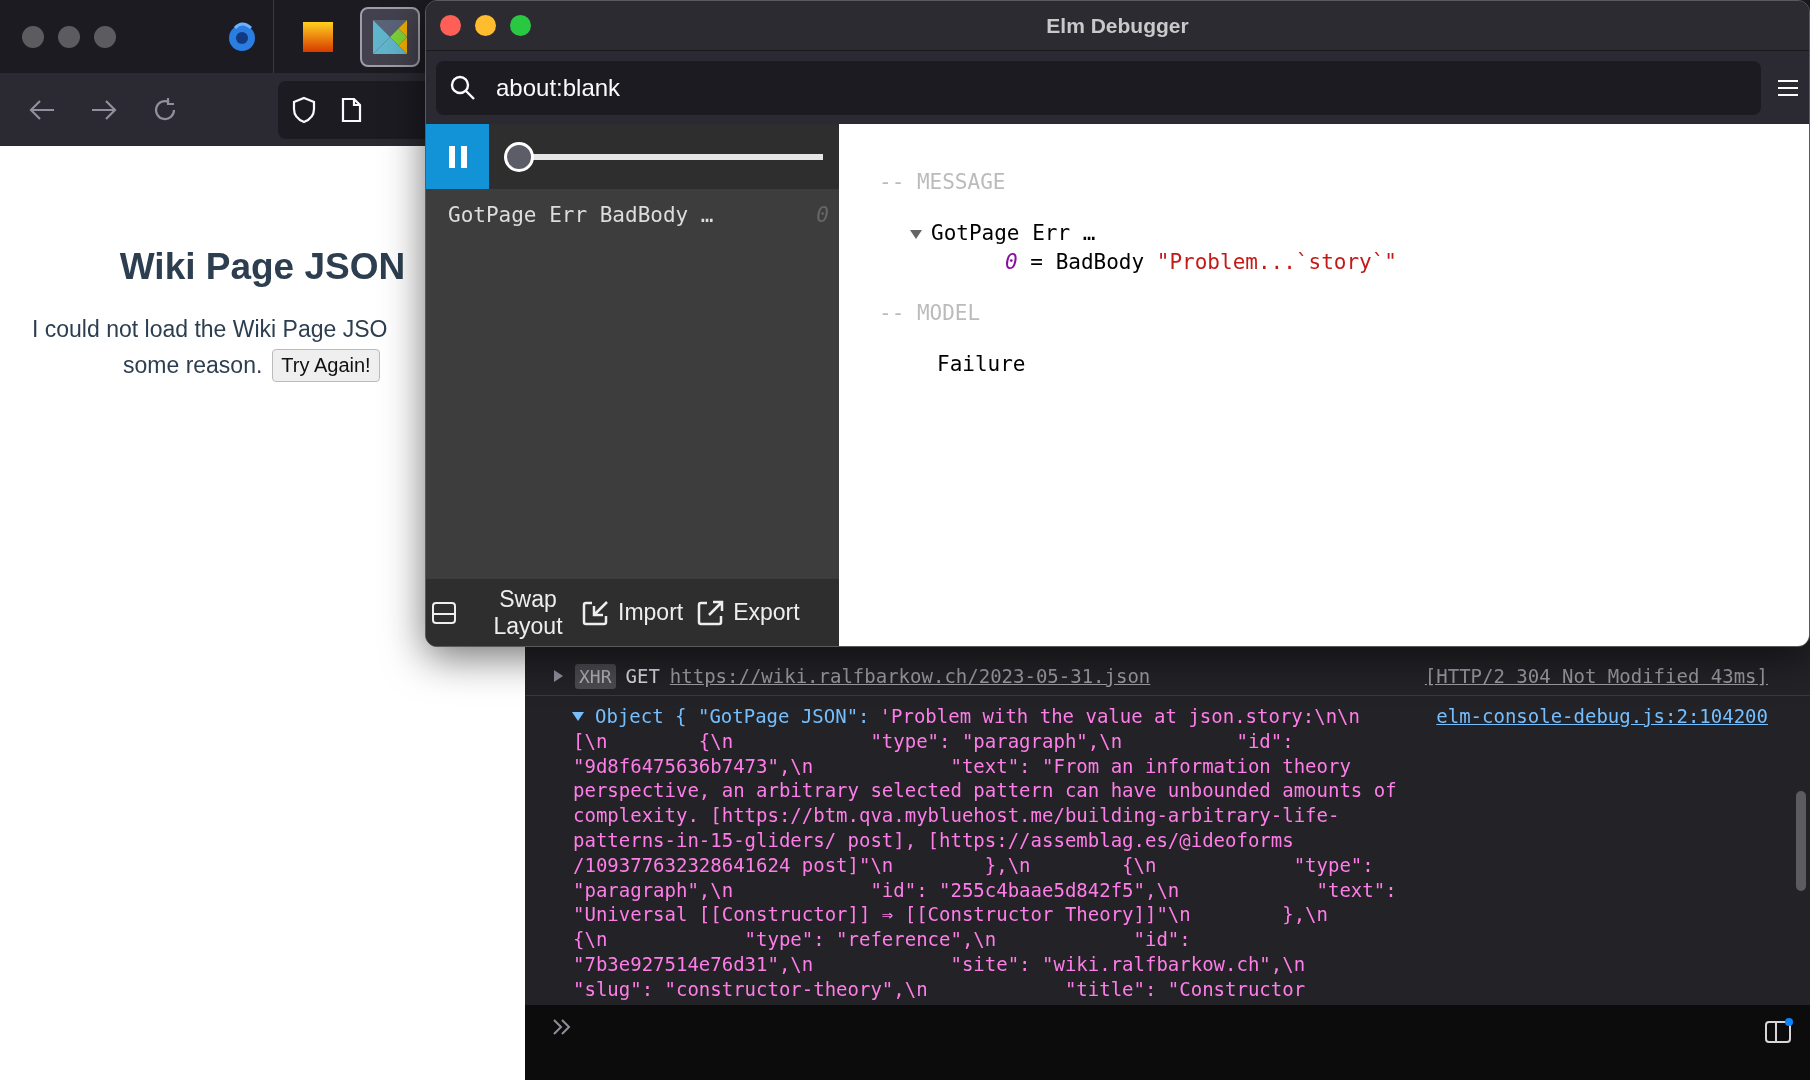 The image size is (1810, 1080). Describe the element at coordinates (242, 36) in the screenshot. I see `globe-icon` at that location.